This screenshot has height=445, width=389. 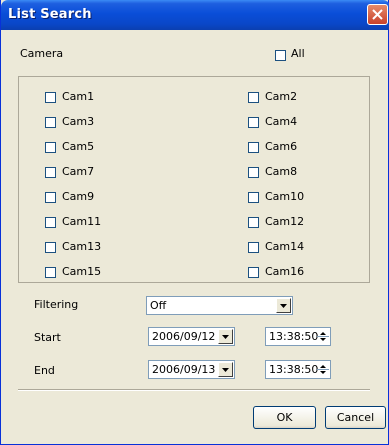 I want to click on all-label: All, so click(x=298, y=53).